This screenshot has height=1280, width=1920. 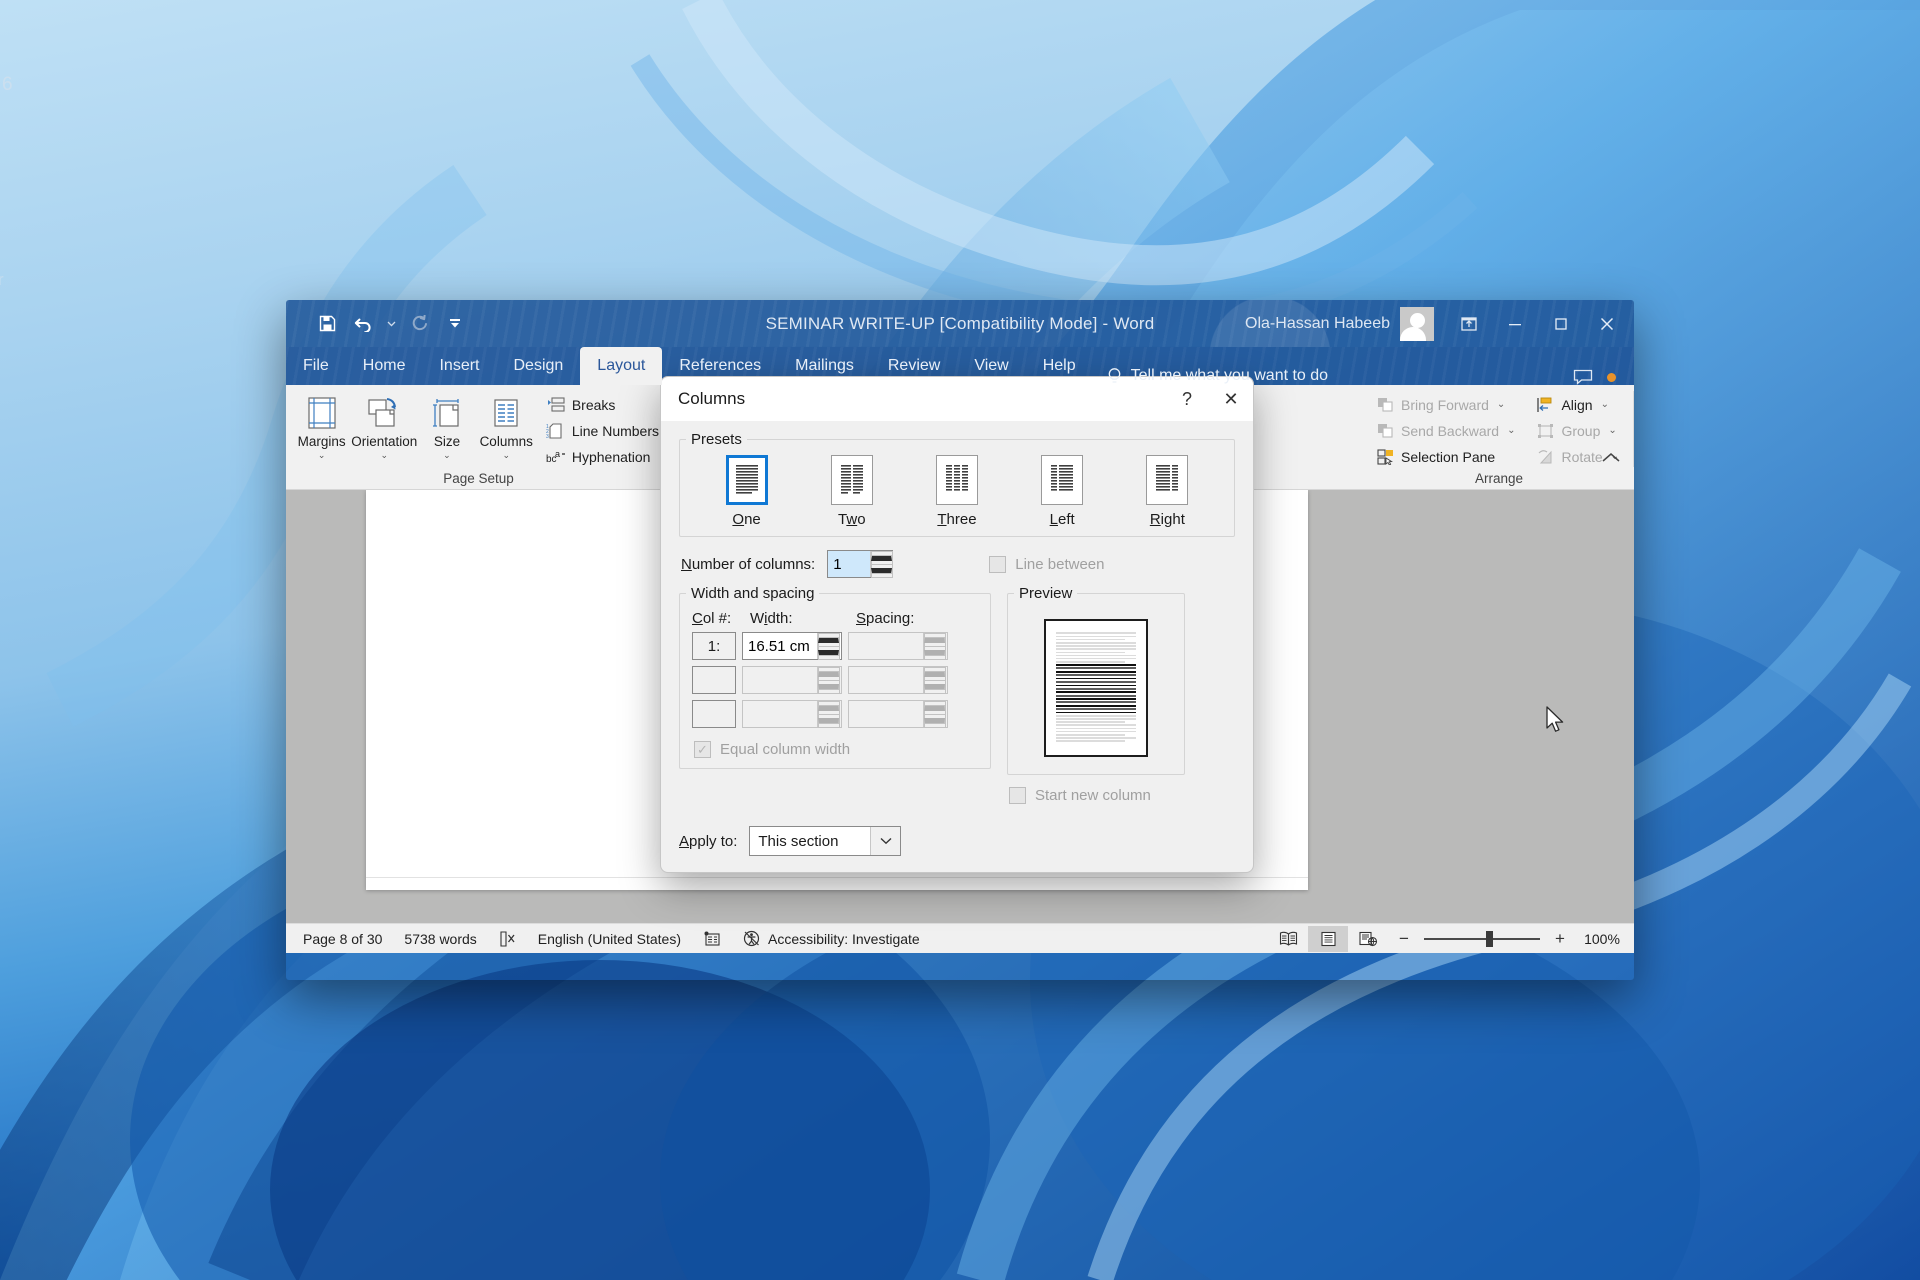 What do you see at coordinates (849, 564) in the screenshot?
I see `number-of-columns-input` at bounding box center [849, 564].